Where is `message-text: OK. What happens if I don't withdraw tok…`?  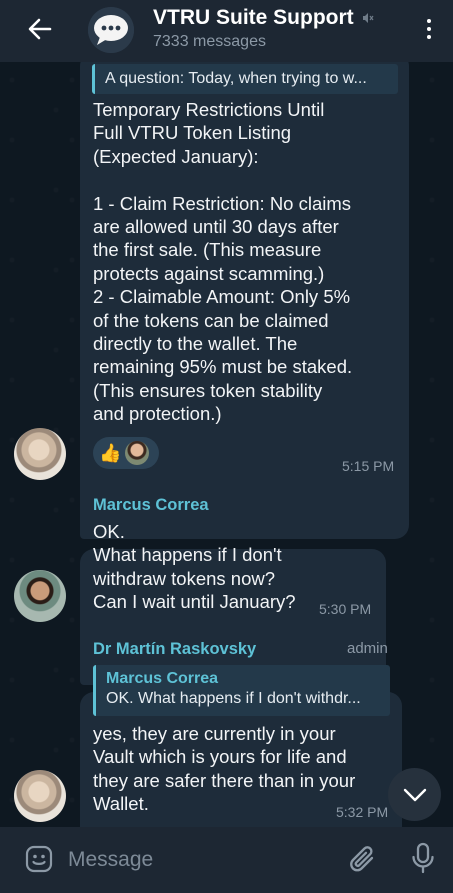
message-text: OK. What happens if I don't withdraw tok… is located at coordinates (194, 567).